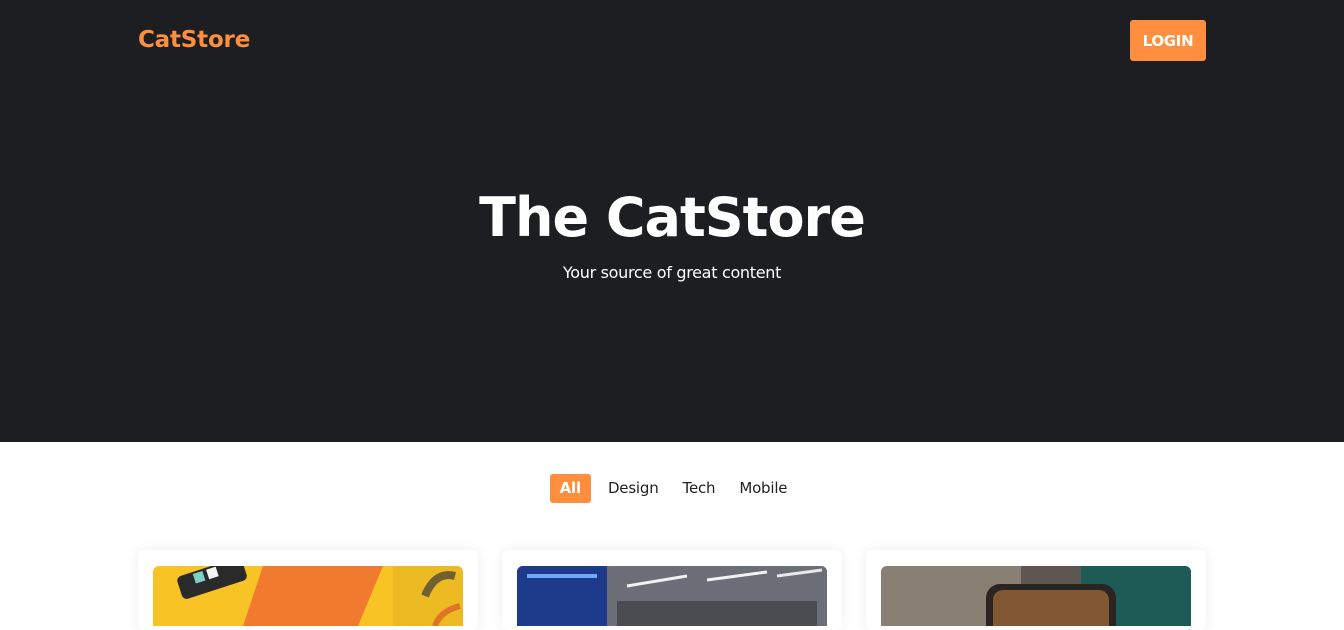 The width and height of the screenshot is (1344, 630). What do you see at coordinates (699, 488) in the screenshot?
I see `filter-tech: Tech` at bounding box center [699, 488].